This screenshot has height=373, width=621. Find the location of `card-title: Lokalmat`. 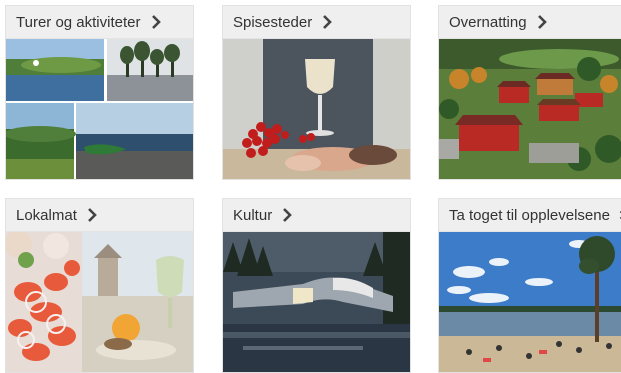

card-title: Lokalmat is located at coordinates (46, 215).